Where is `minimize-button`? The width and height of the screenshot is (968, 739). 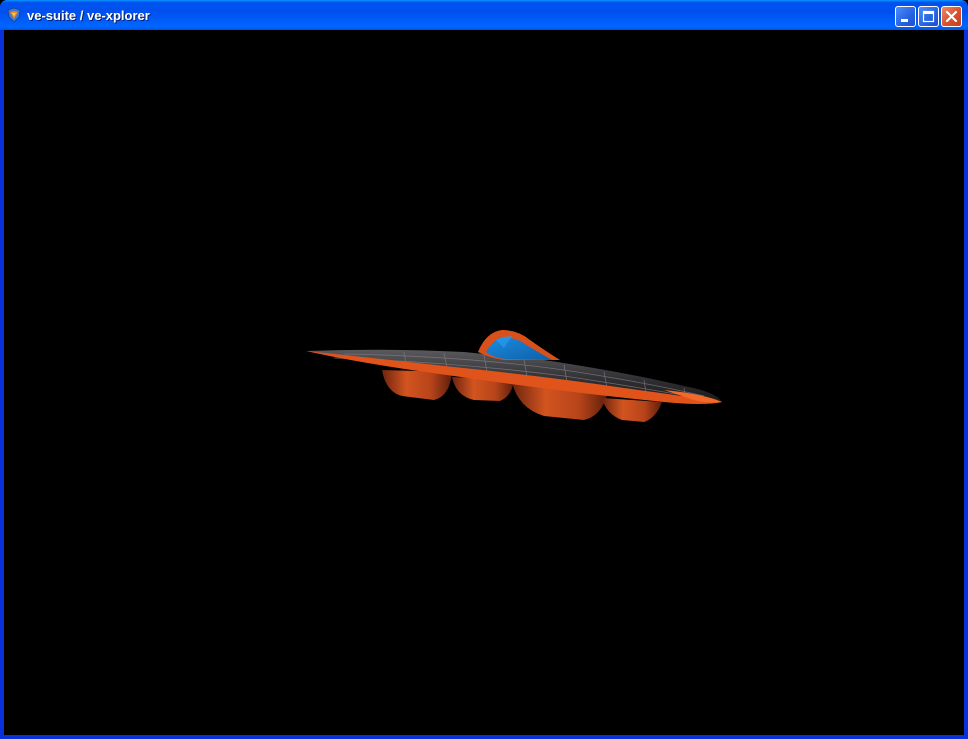
minimize-button is located at coordinates (905, 16).